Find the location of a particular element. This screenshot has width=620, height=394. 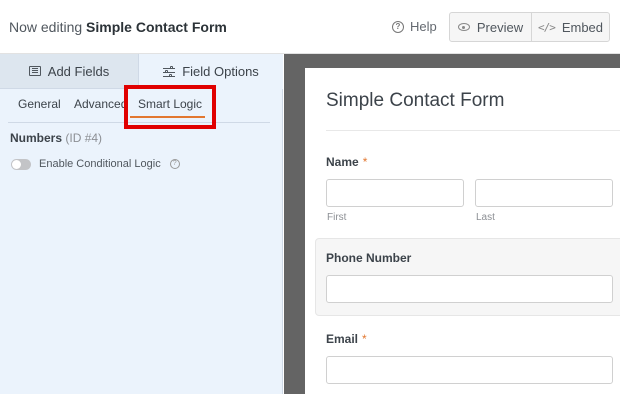

name-field-label: Name * is located at coordinates (346, 162).